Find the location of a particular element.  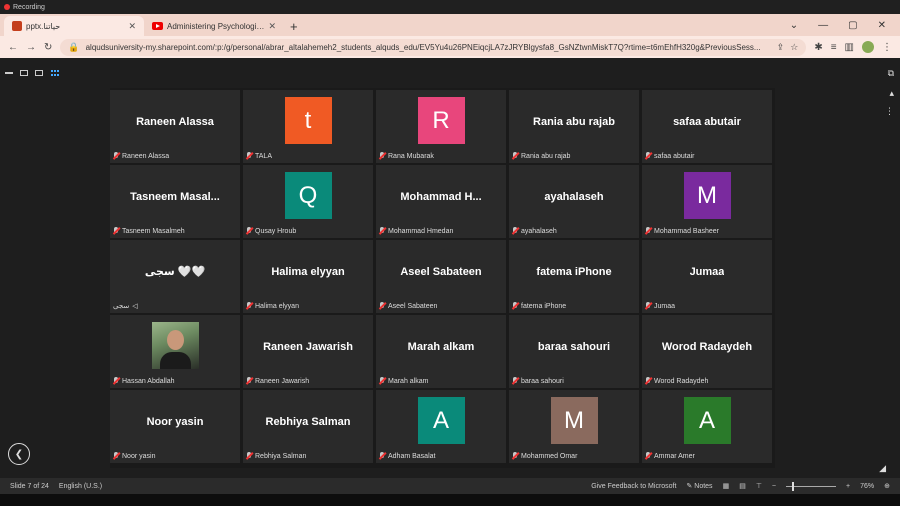

participant-label-text: Raneen Alassa is located at coordinates (146, 156).